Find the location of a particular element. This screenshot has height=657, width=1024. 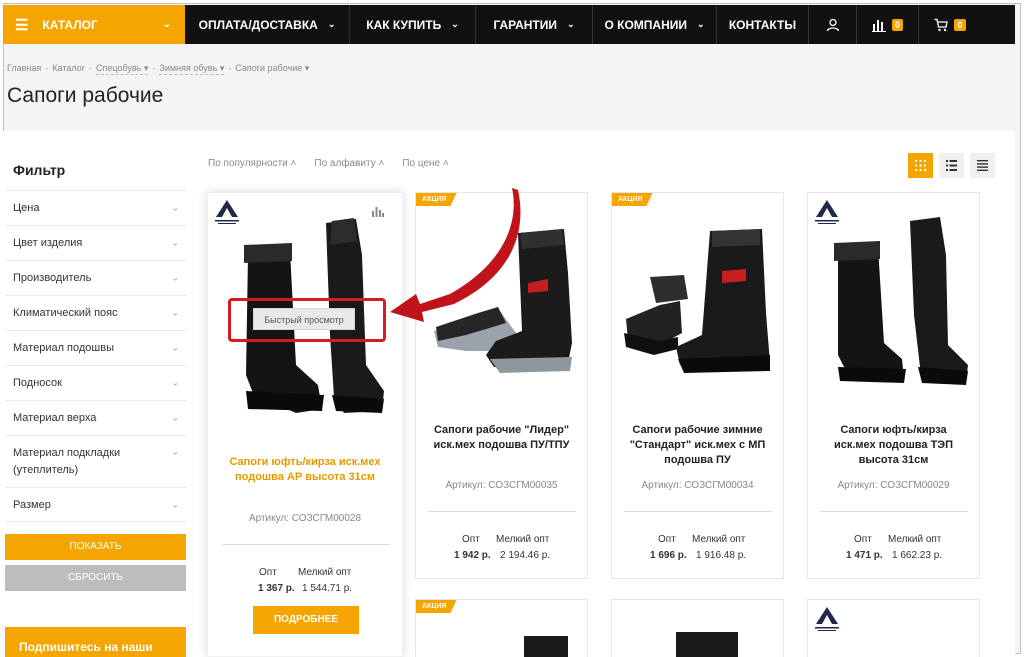

nav-contacts: КОНТАКТЫ is located at coordinates (763, 24).